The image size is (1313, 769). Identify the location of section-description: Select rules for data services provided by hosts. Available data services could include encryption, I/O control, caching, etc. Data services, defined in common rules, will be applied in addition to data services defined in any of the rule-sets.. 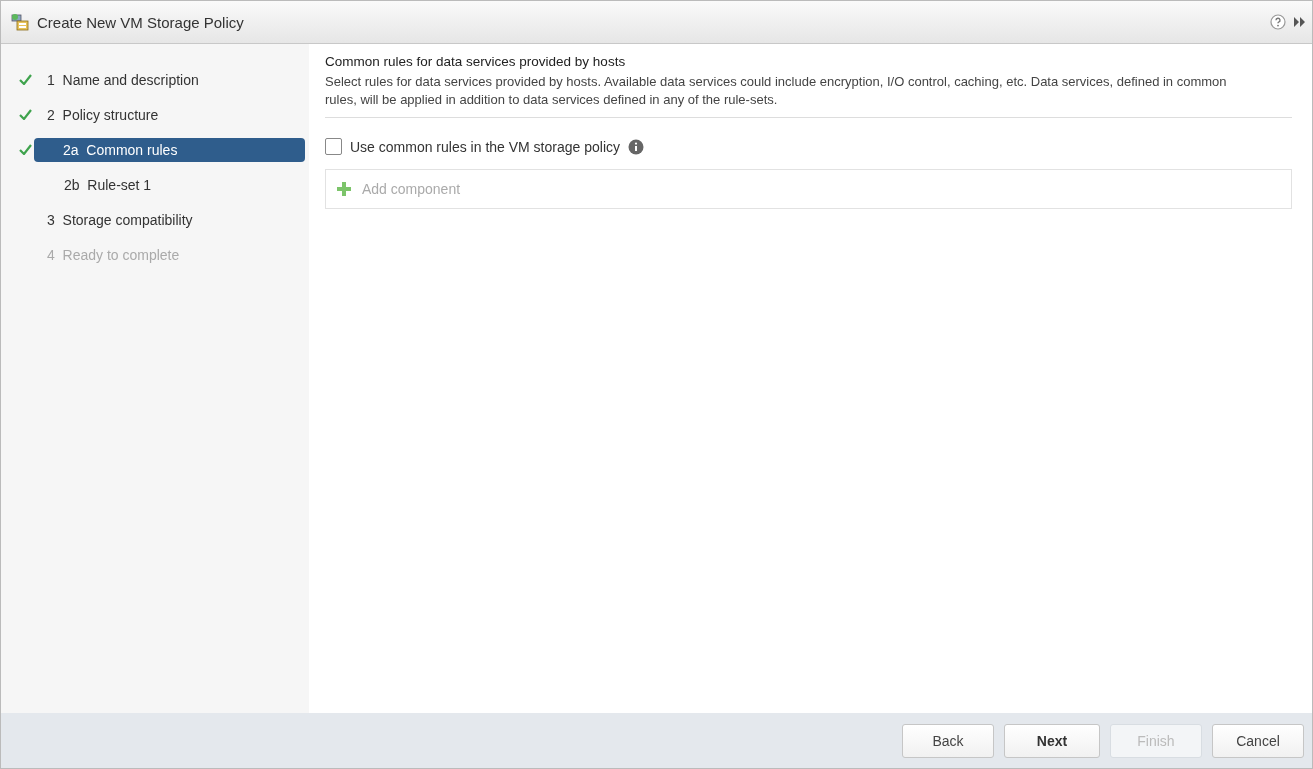
(776, 91).